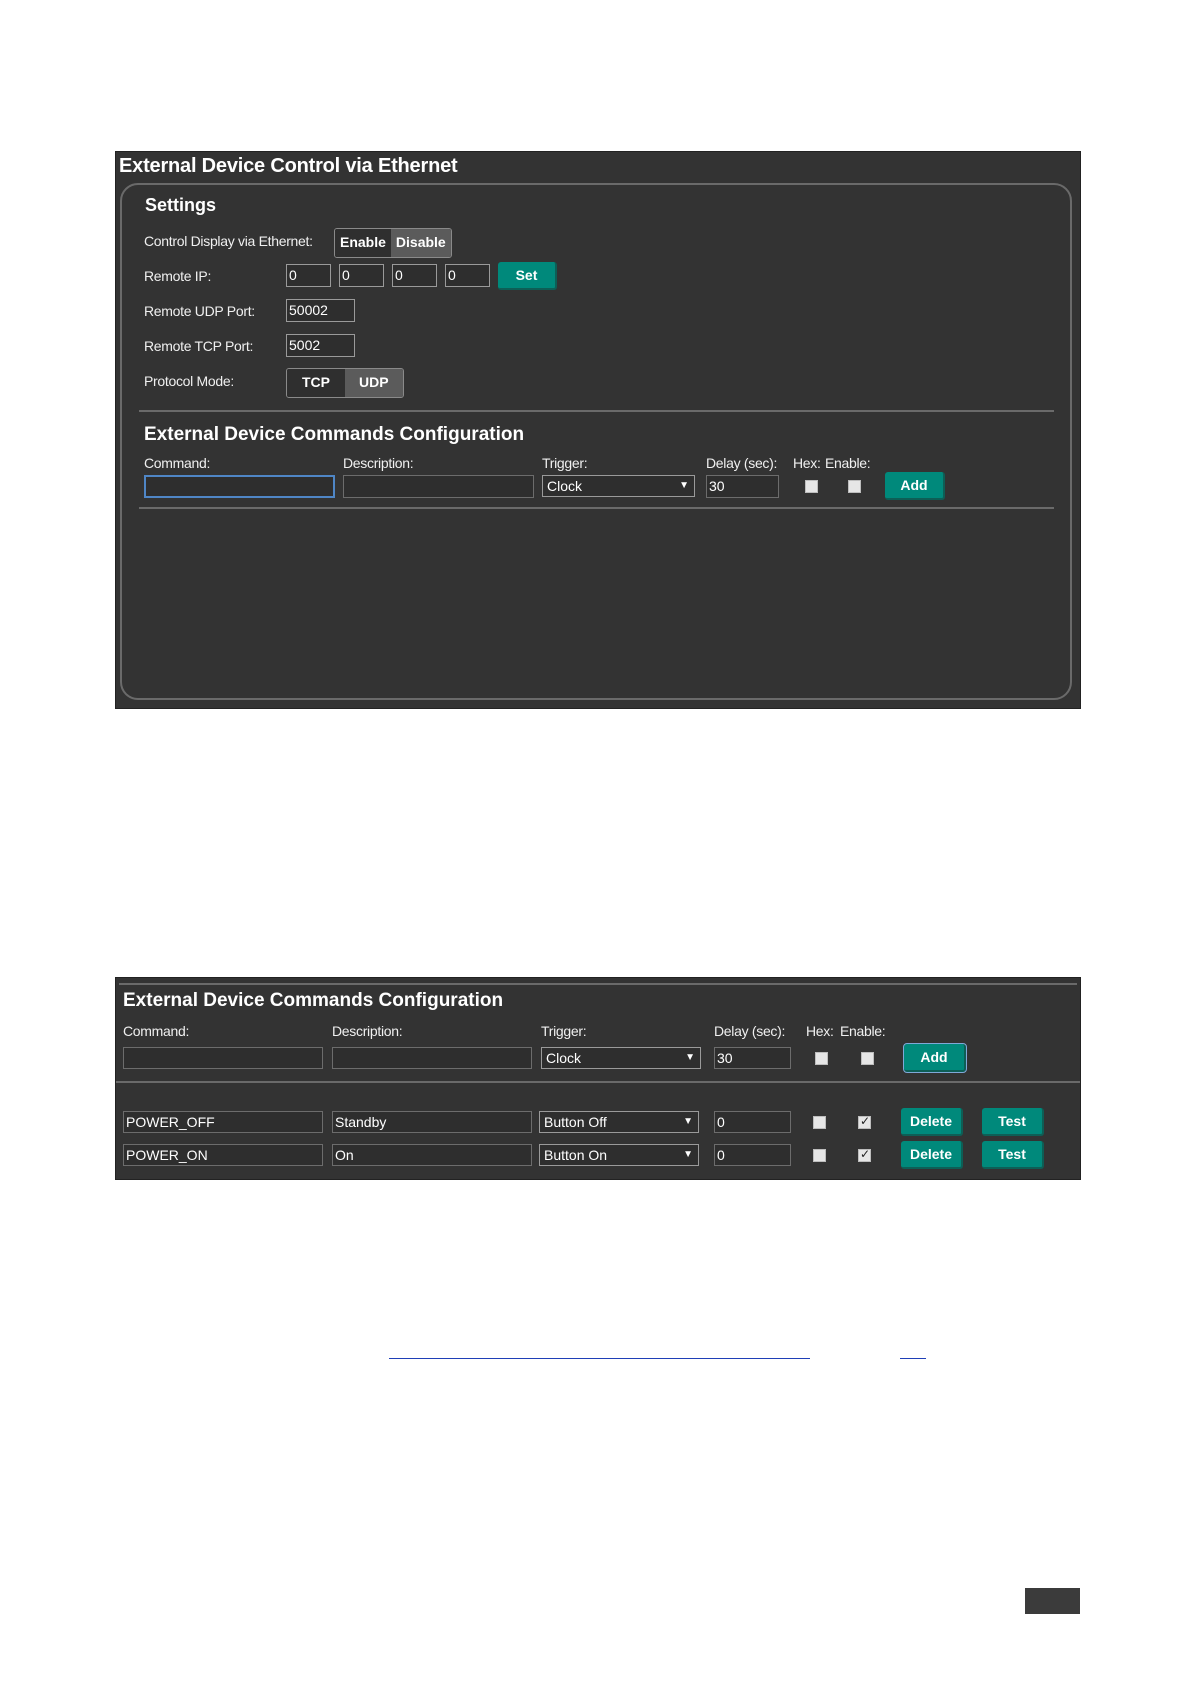 This screenshot has height=1684, width=1191. Describe the element at coordinates (374, 383) in the screenshot. I see `udp-option: UDP` at that location.